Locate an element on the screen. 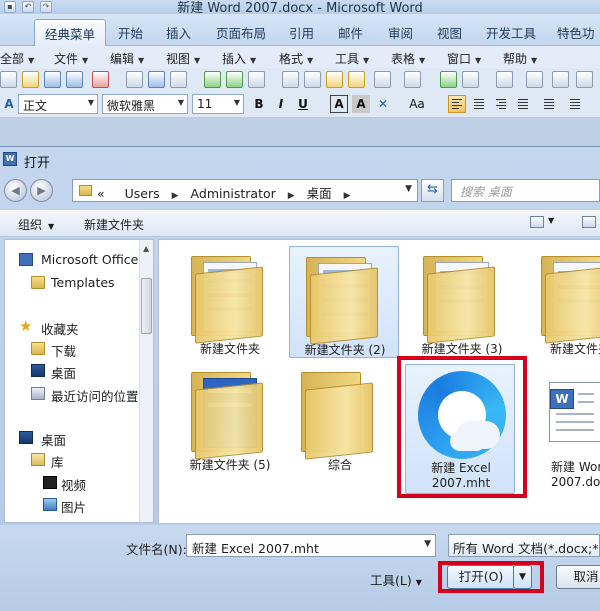 The image size is (600, 611). change-case-button: Aa is located at coordinates (417, 104).